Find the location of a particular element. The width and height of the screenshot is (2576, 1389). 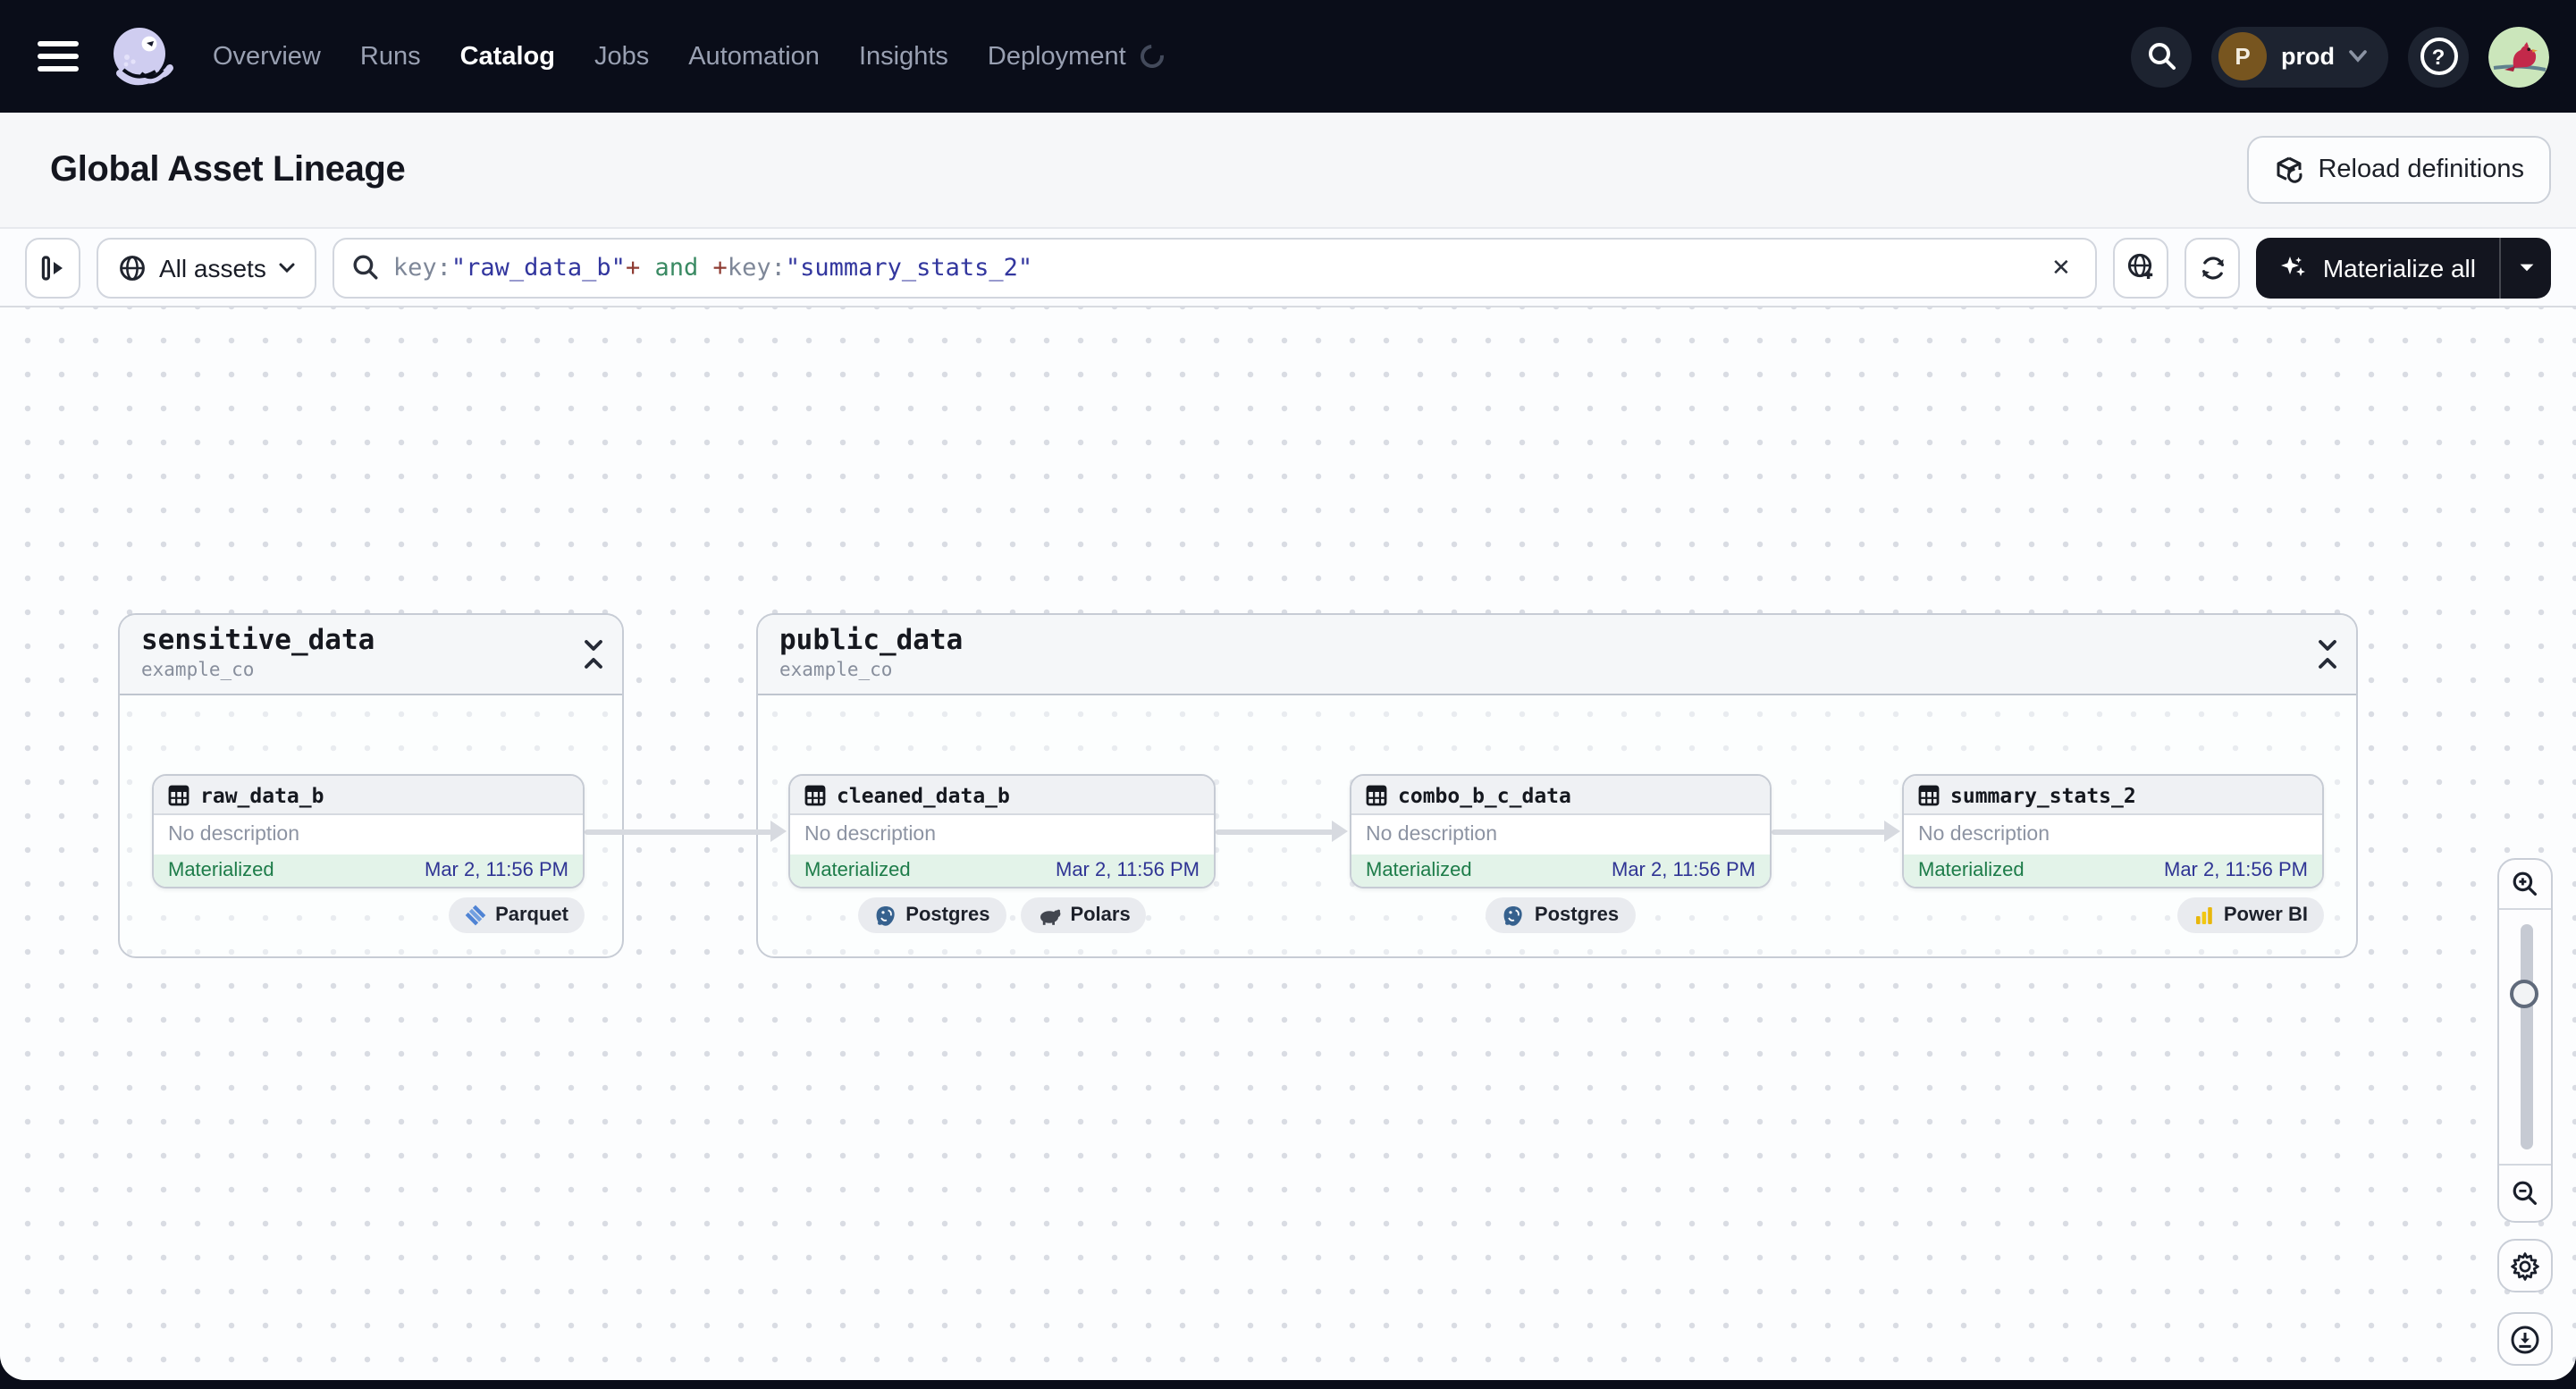

reload-definitions-button: Reload definitions is located at coordinates (2399, 170).